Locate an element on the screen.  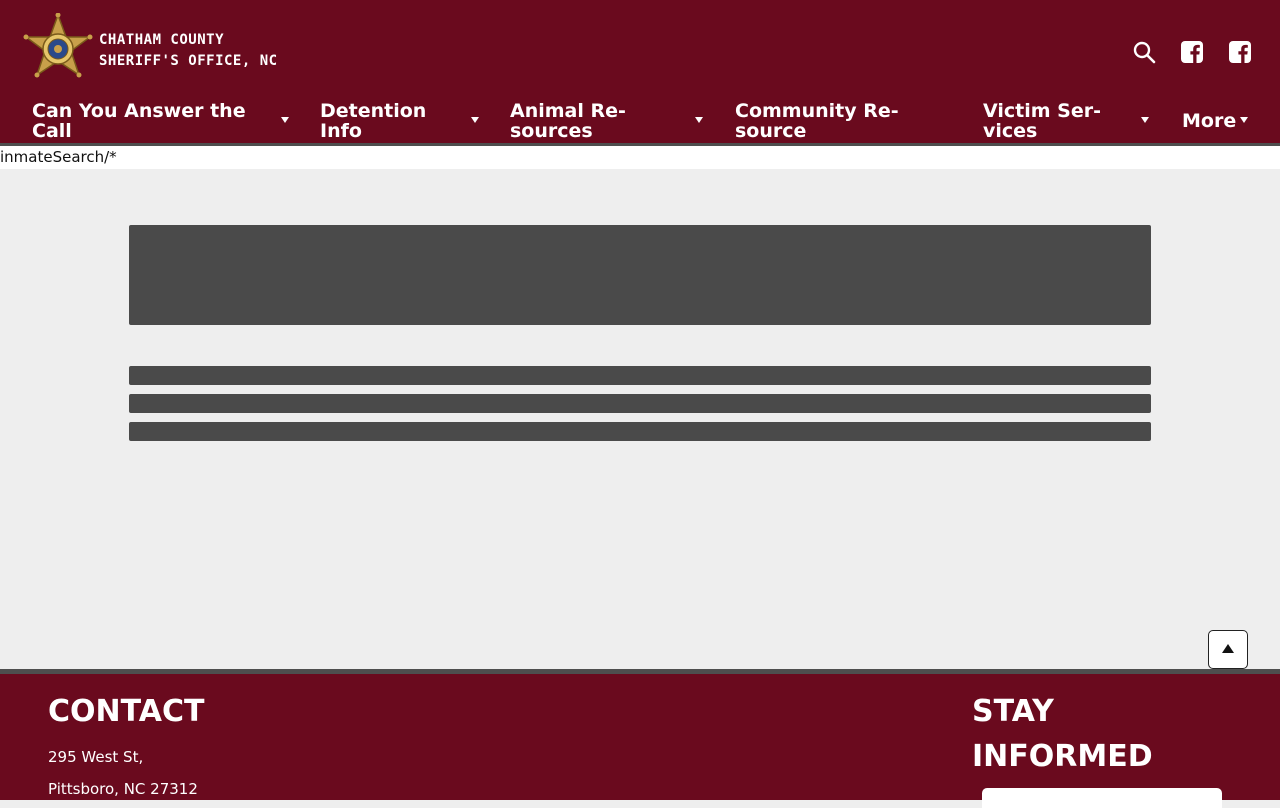
loading-placeholder-title is located at coordinates (640, 275).